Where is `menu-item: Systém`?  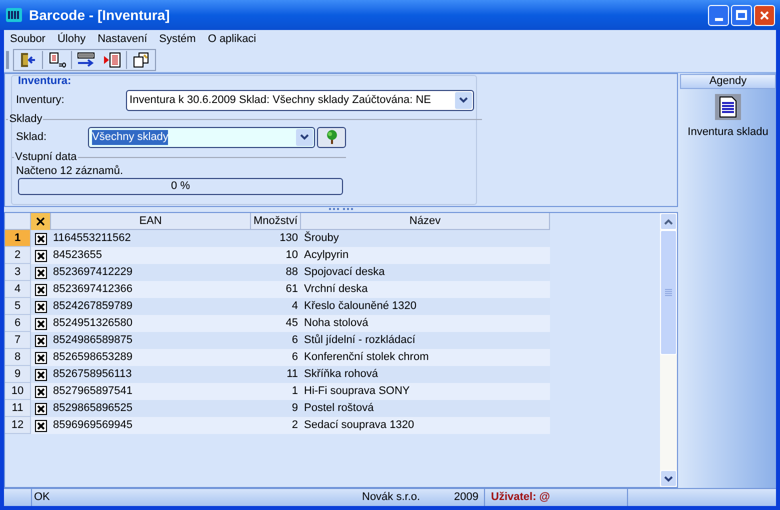 menu-item: Systém is located at coordinates (177, 39).